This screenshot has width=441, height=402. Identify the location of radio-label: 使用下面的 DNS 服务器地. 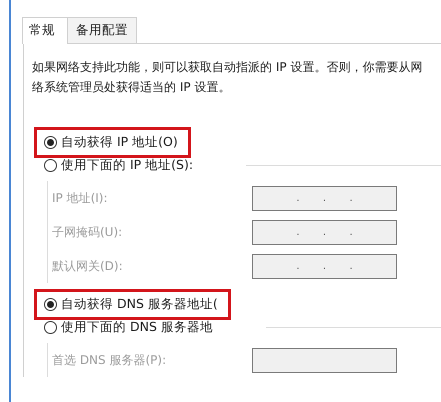
(137, 327).